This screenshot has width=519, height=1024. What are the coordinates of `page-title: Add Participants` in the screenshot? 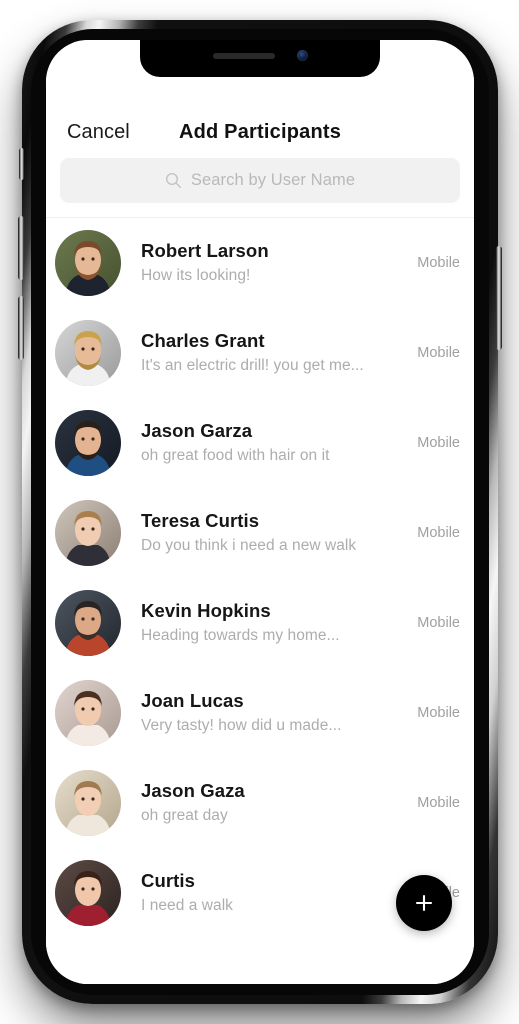 It's located at (260, 132).